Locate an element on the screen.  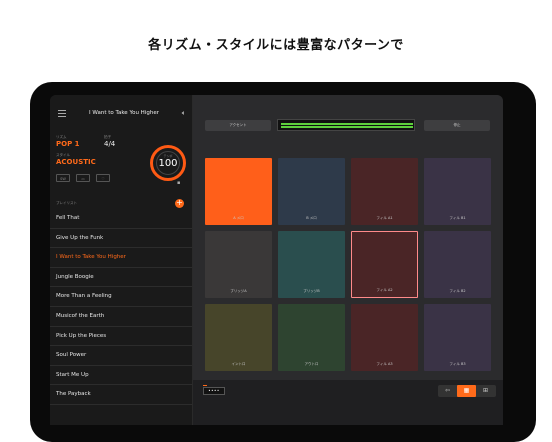
add-song-button: + is located at coordinates (179, 203).